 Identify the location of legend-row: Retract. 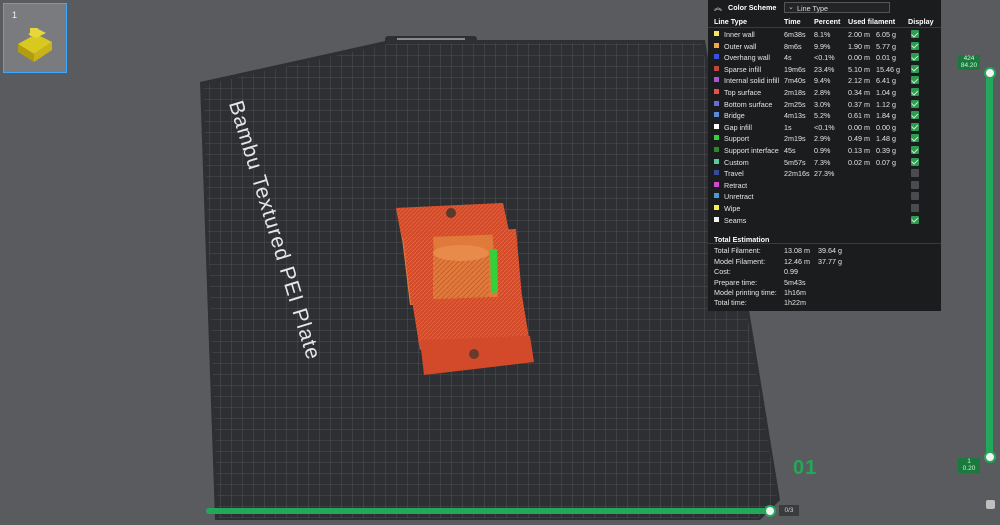
(824, 186).